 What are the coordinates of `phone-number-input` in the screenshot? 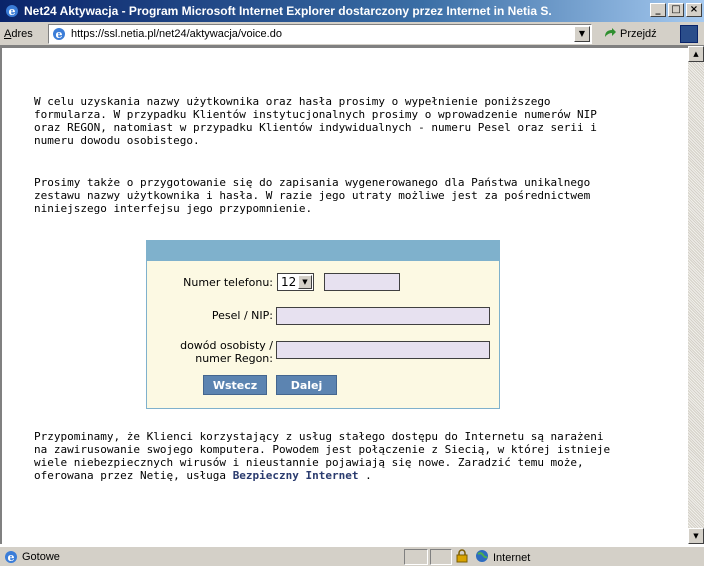 It's located at (362, 282).